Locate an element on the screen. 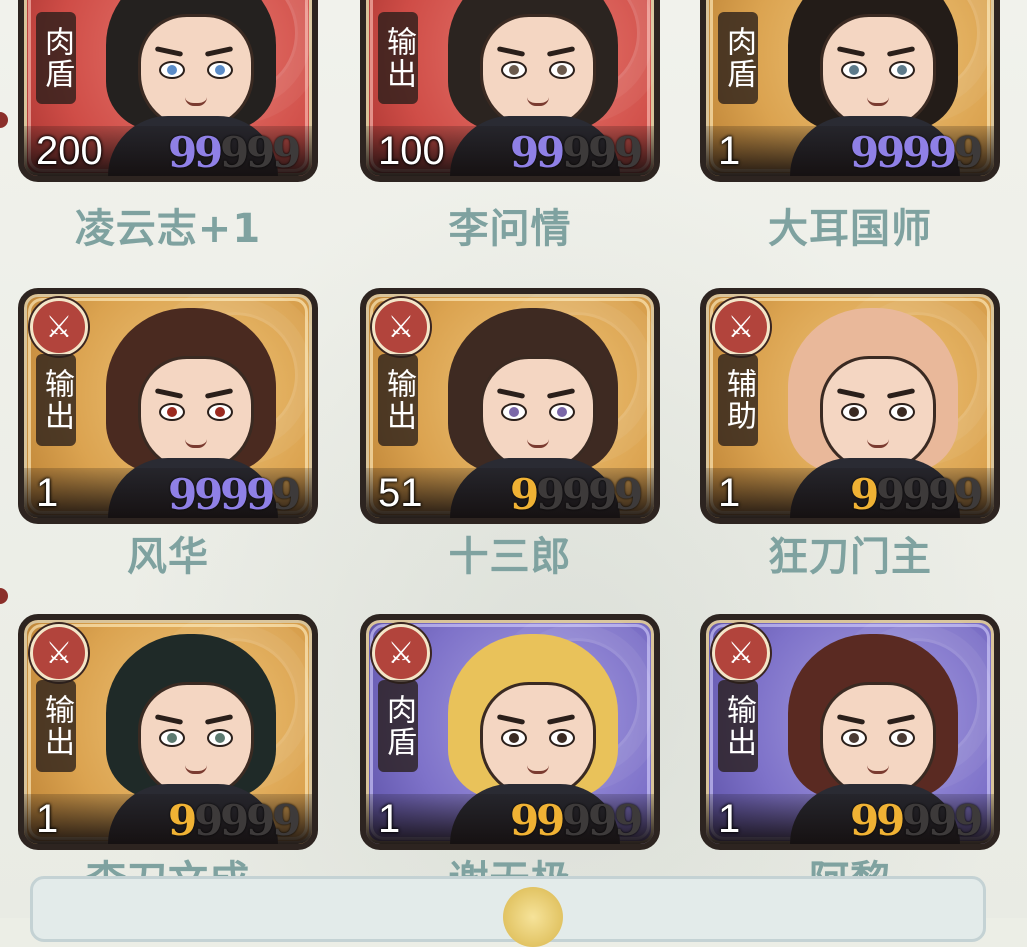 The image size is (1027, 947). bottom-panel is located at coordinates (508, 911).